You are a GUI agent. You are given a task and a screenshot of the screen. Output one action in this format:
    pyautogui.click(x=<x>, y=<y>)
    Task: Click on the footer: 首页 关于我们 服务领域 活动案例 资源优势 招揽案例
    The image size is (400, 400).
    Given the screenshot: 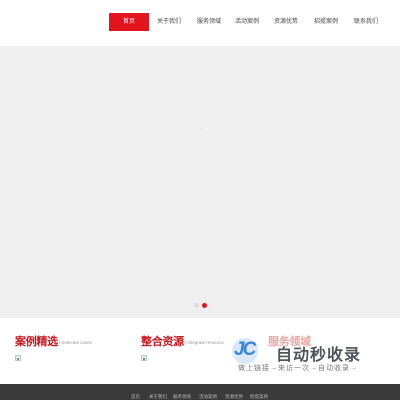 What is the action you would take?
    pyautogui.click(x=200, y=392)
    